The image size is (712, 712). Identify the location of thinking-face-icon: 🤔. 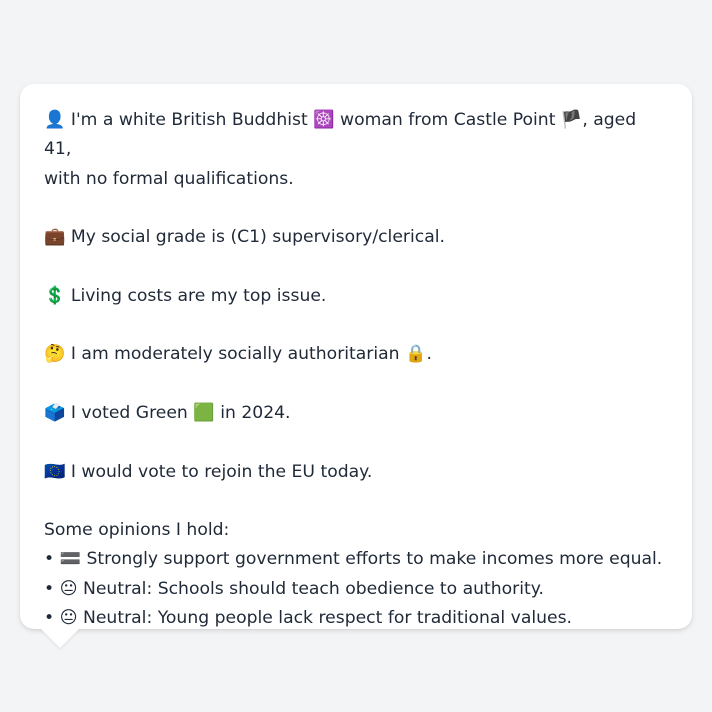
(55, 354).